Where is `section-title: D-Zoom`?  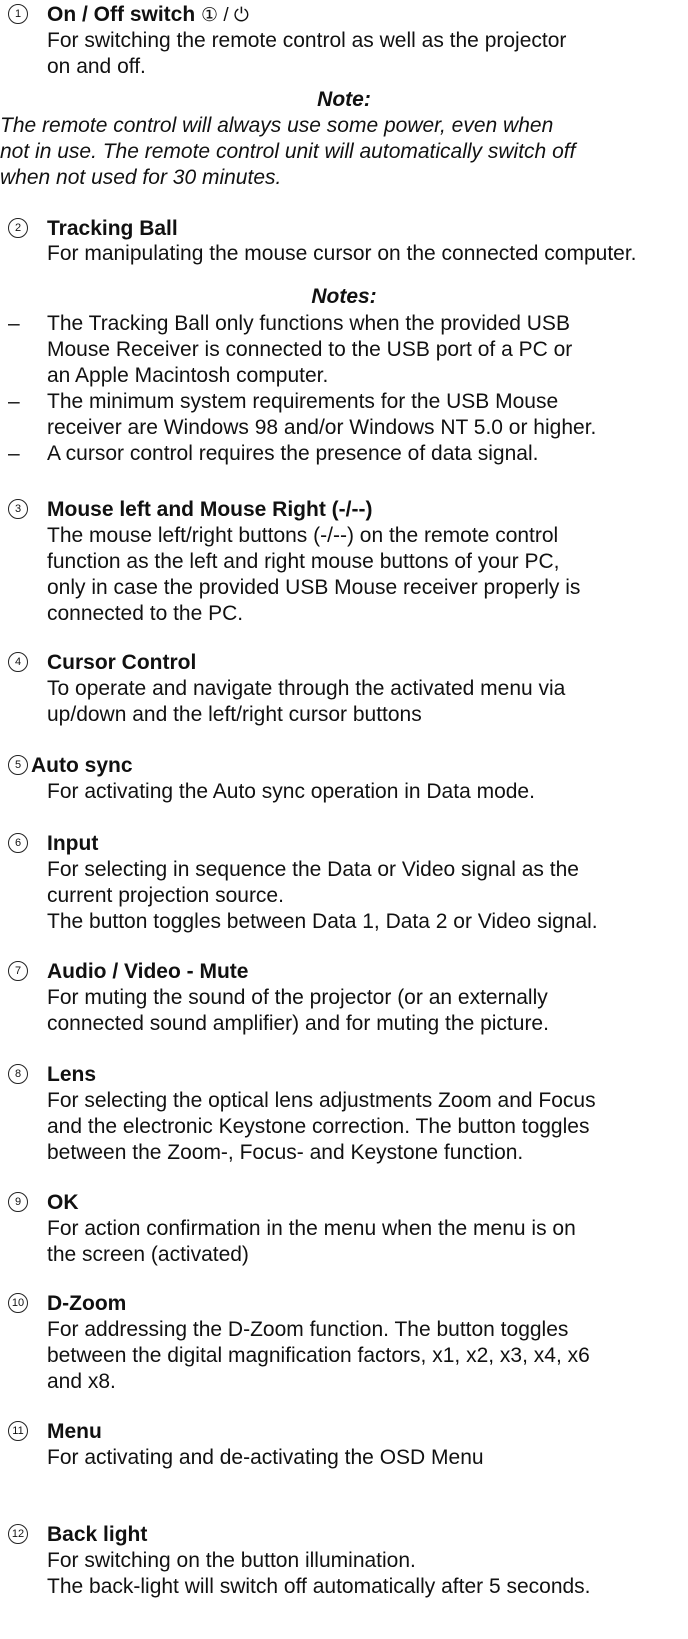 section-title: D-Zoom is located at coordinates (87, 1303).